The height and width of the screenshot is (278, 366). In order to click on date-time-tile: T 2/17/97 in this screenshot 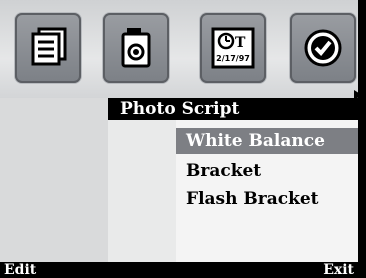, I will do `click(233, 48)`.